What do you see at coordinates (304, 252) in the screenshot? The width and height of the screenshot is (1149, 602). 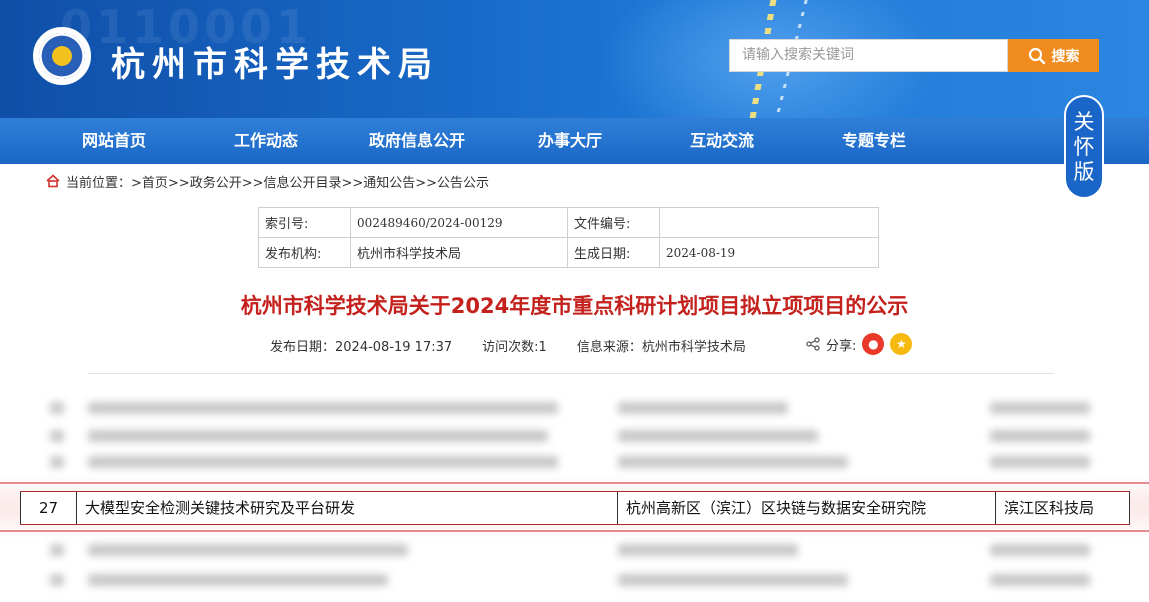 I see `meta-issuer-label: 发布机构:` at bounding box center [304, 252].